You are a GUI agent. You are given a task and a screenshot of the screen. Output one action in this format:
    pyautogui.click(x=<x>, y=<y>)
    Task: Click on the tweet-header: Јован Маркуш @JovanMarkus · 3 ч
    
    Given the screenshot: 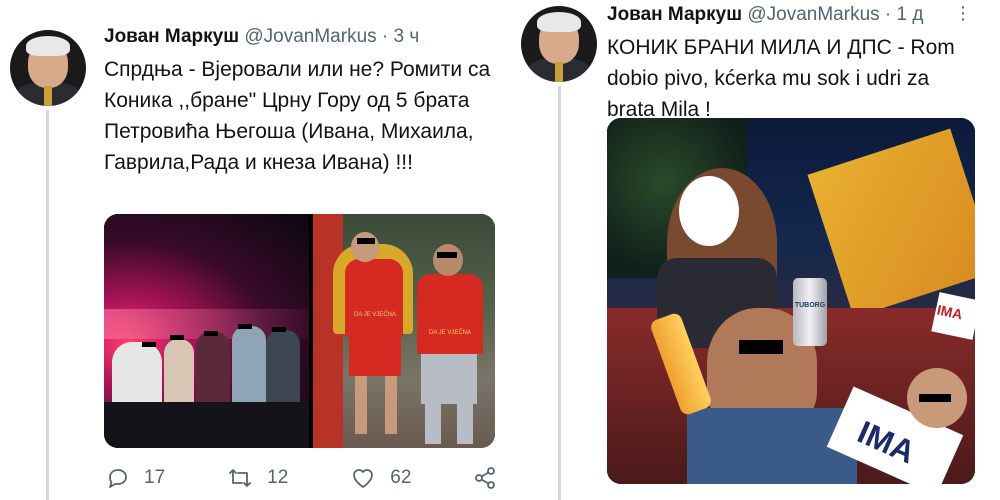 What is the action you would take?
    pyautogui.click(x=261, y=37)
    